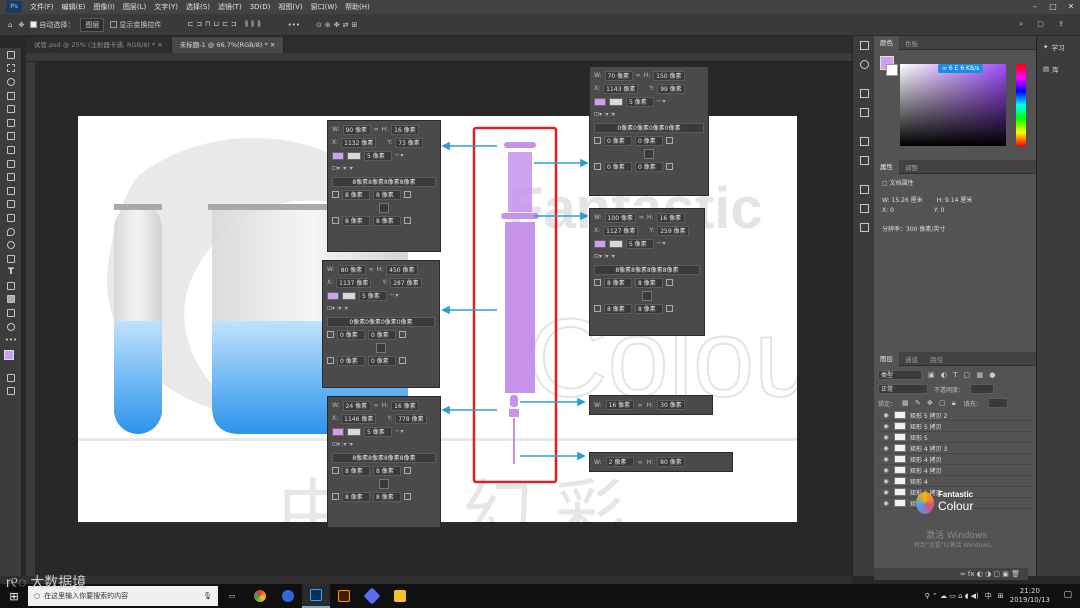 Image resolution: width=1080 pixels, height=608 pixels. What do you see at coordinates (955, 437) in the screenshot?
I see `layer-row: ◉ 矩形 5` at bounding box center [955, 437].